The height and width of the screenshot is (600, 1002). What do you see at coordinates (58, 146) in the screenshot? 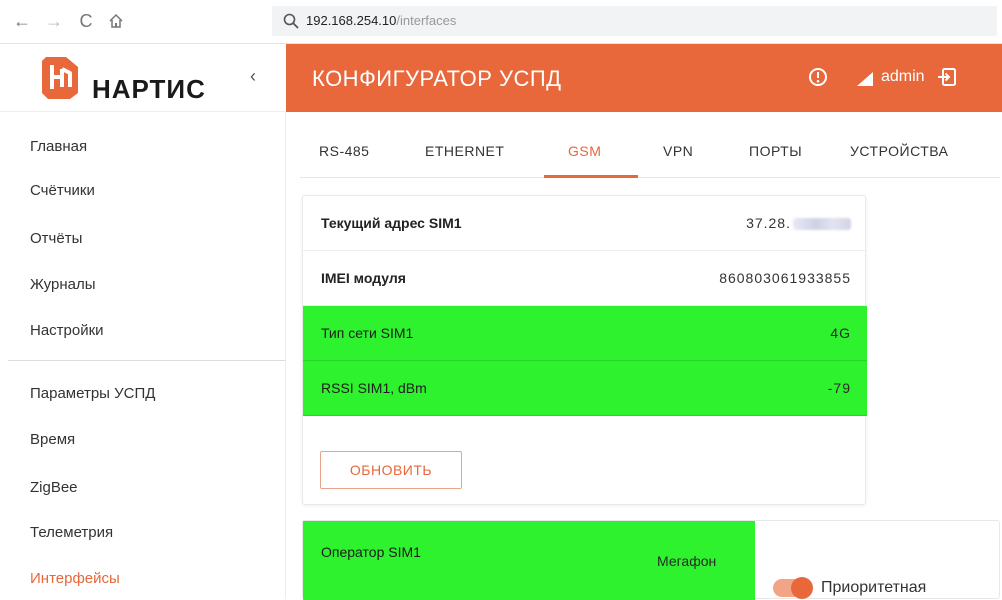
I see `sidebar-item-home: Главная` at bounding box center [58, 146].